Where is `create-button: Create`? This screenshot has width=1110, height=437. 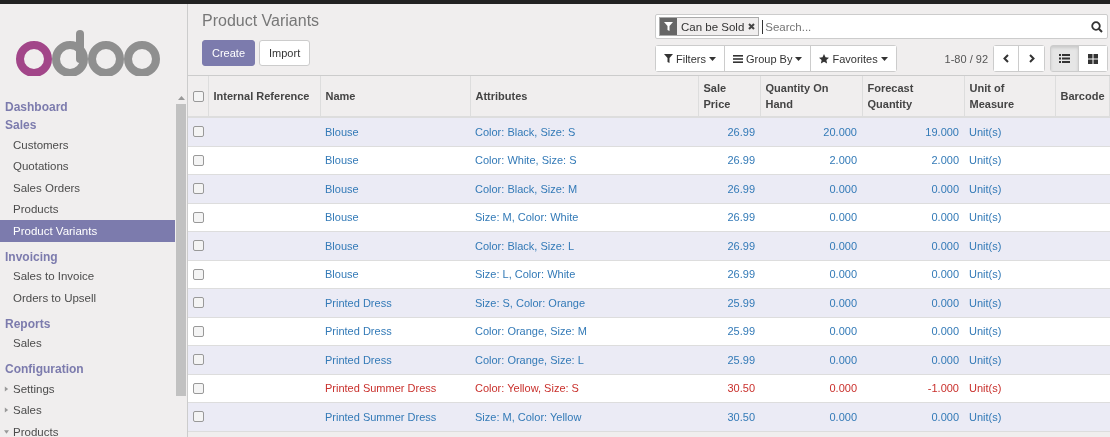 create-button: Create is located at coordinates (229, 53).